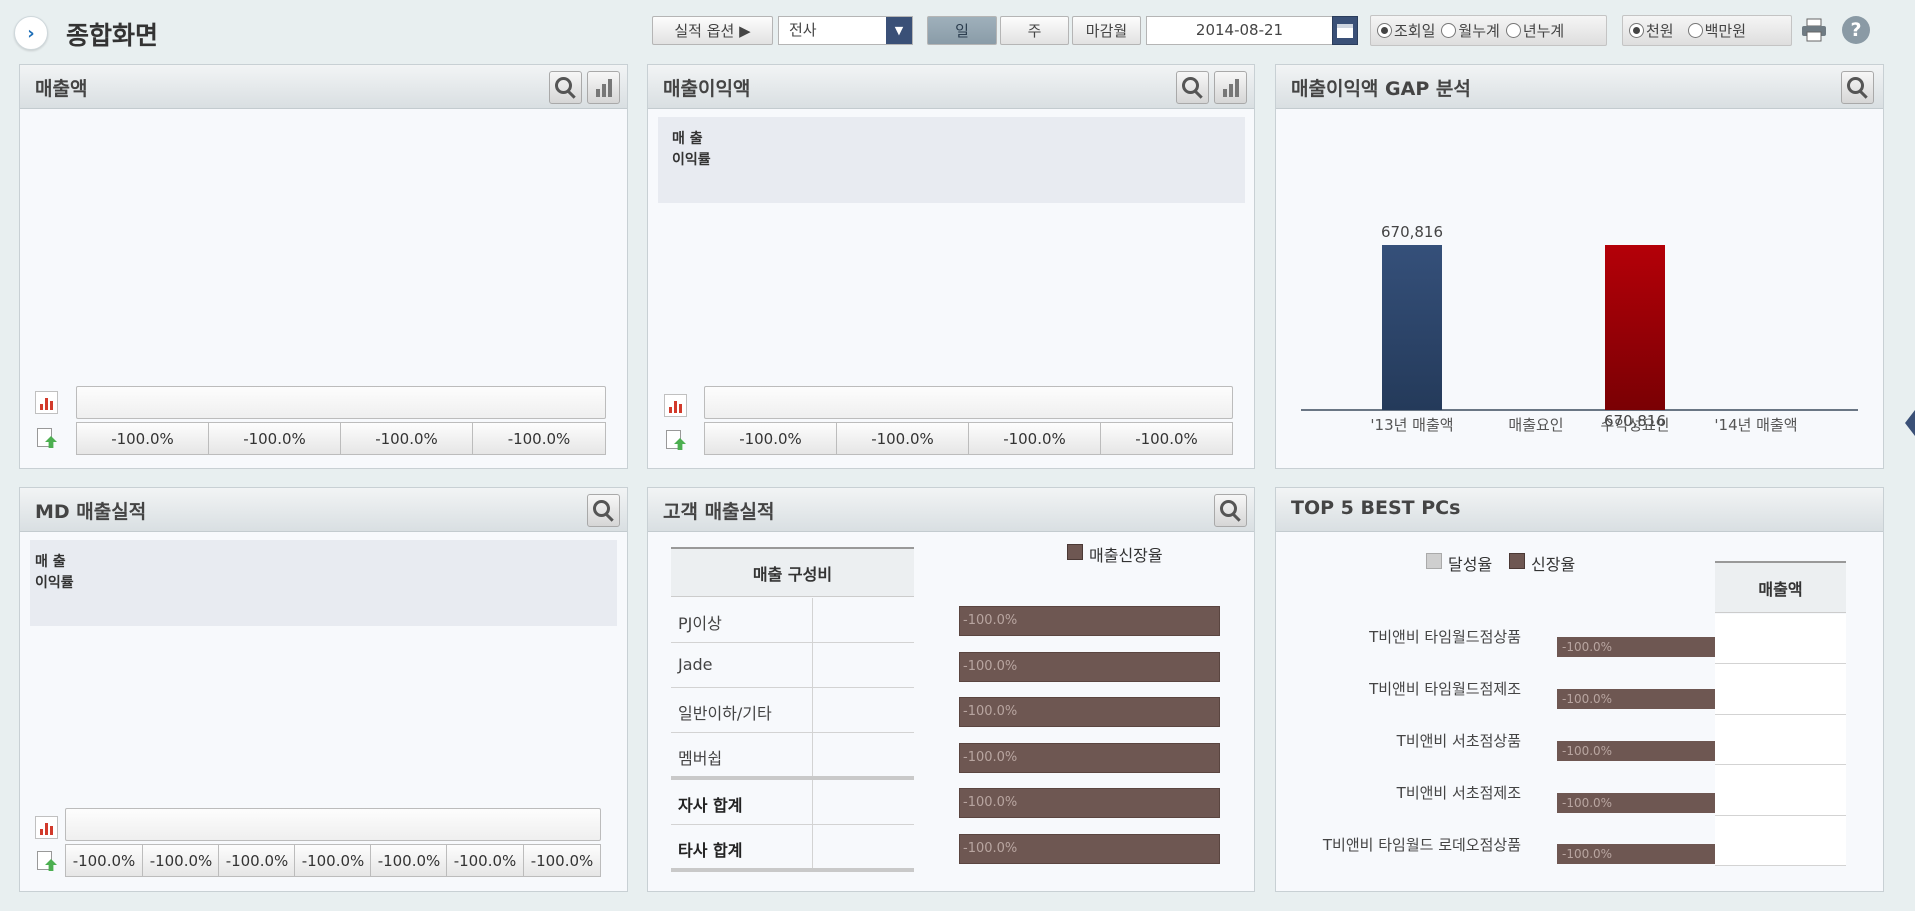 Image resolution: width=1915 pixels, height=911 pixels. I want to click on chevron-right-icon: ›, so click(31, 33).